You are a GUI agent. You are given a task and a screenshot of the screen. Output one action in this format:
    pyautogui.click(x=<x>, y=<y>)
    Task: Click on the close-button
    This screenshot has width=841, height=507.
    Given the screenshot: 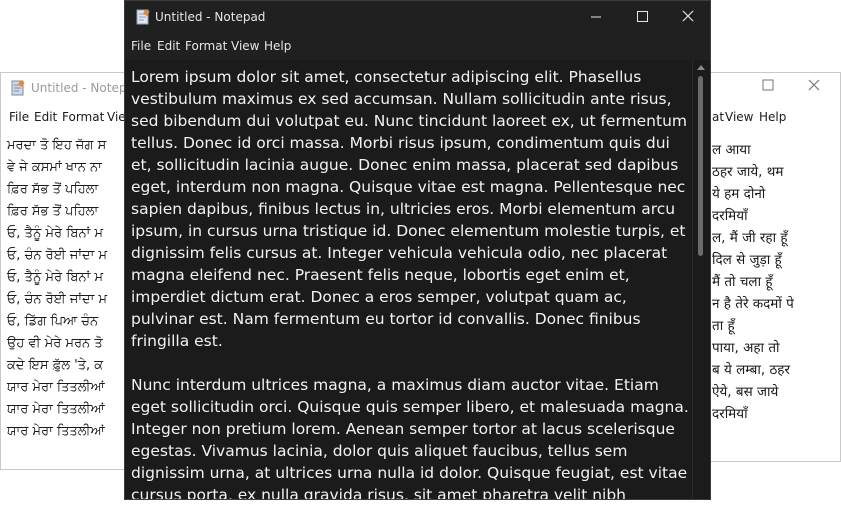 What is the action you would take?
    pyautogui.click(x=687, y=17)
    